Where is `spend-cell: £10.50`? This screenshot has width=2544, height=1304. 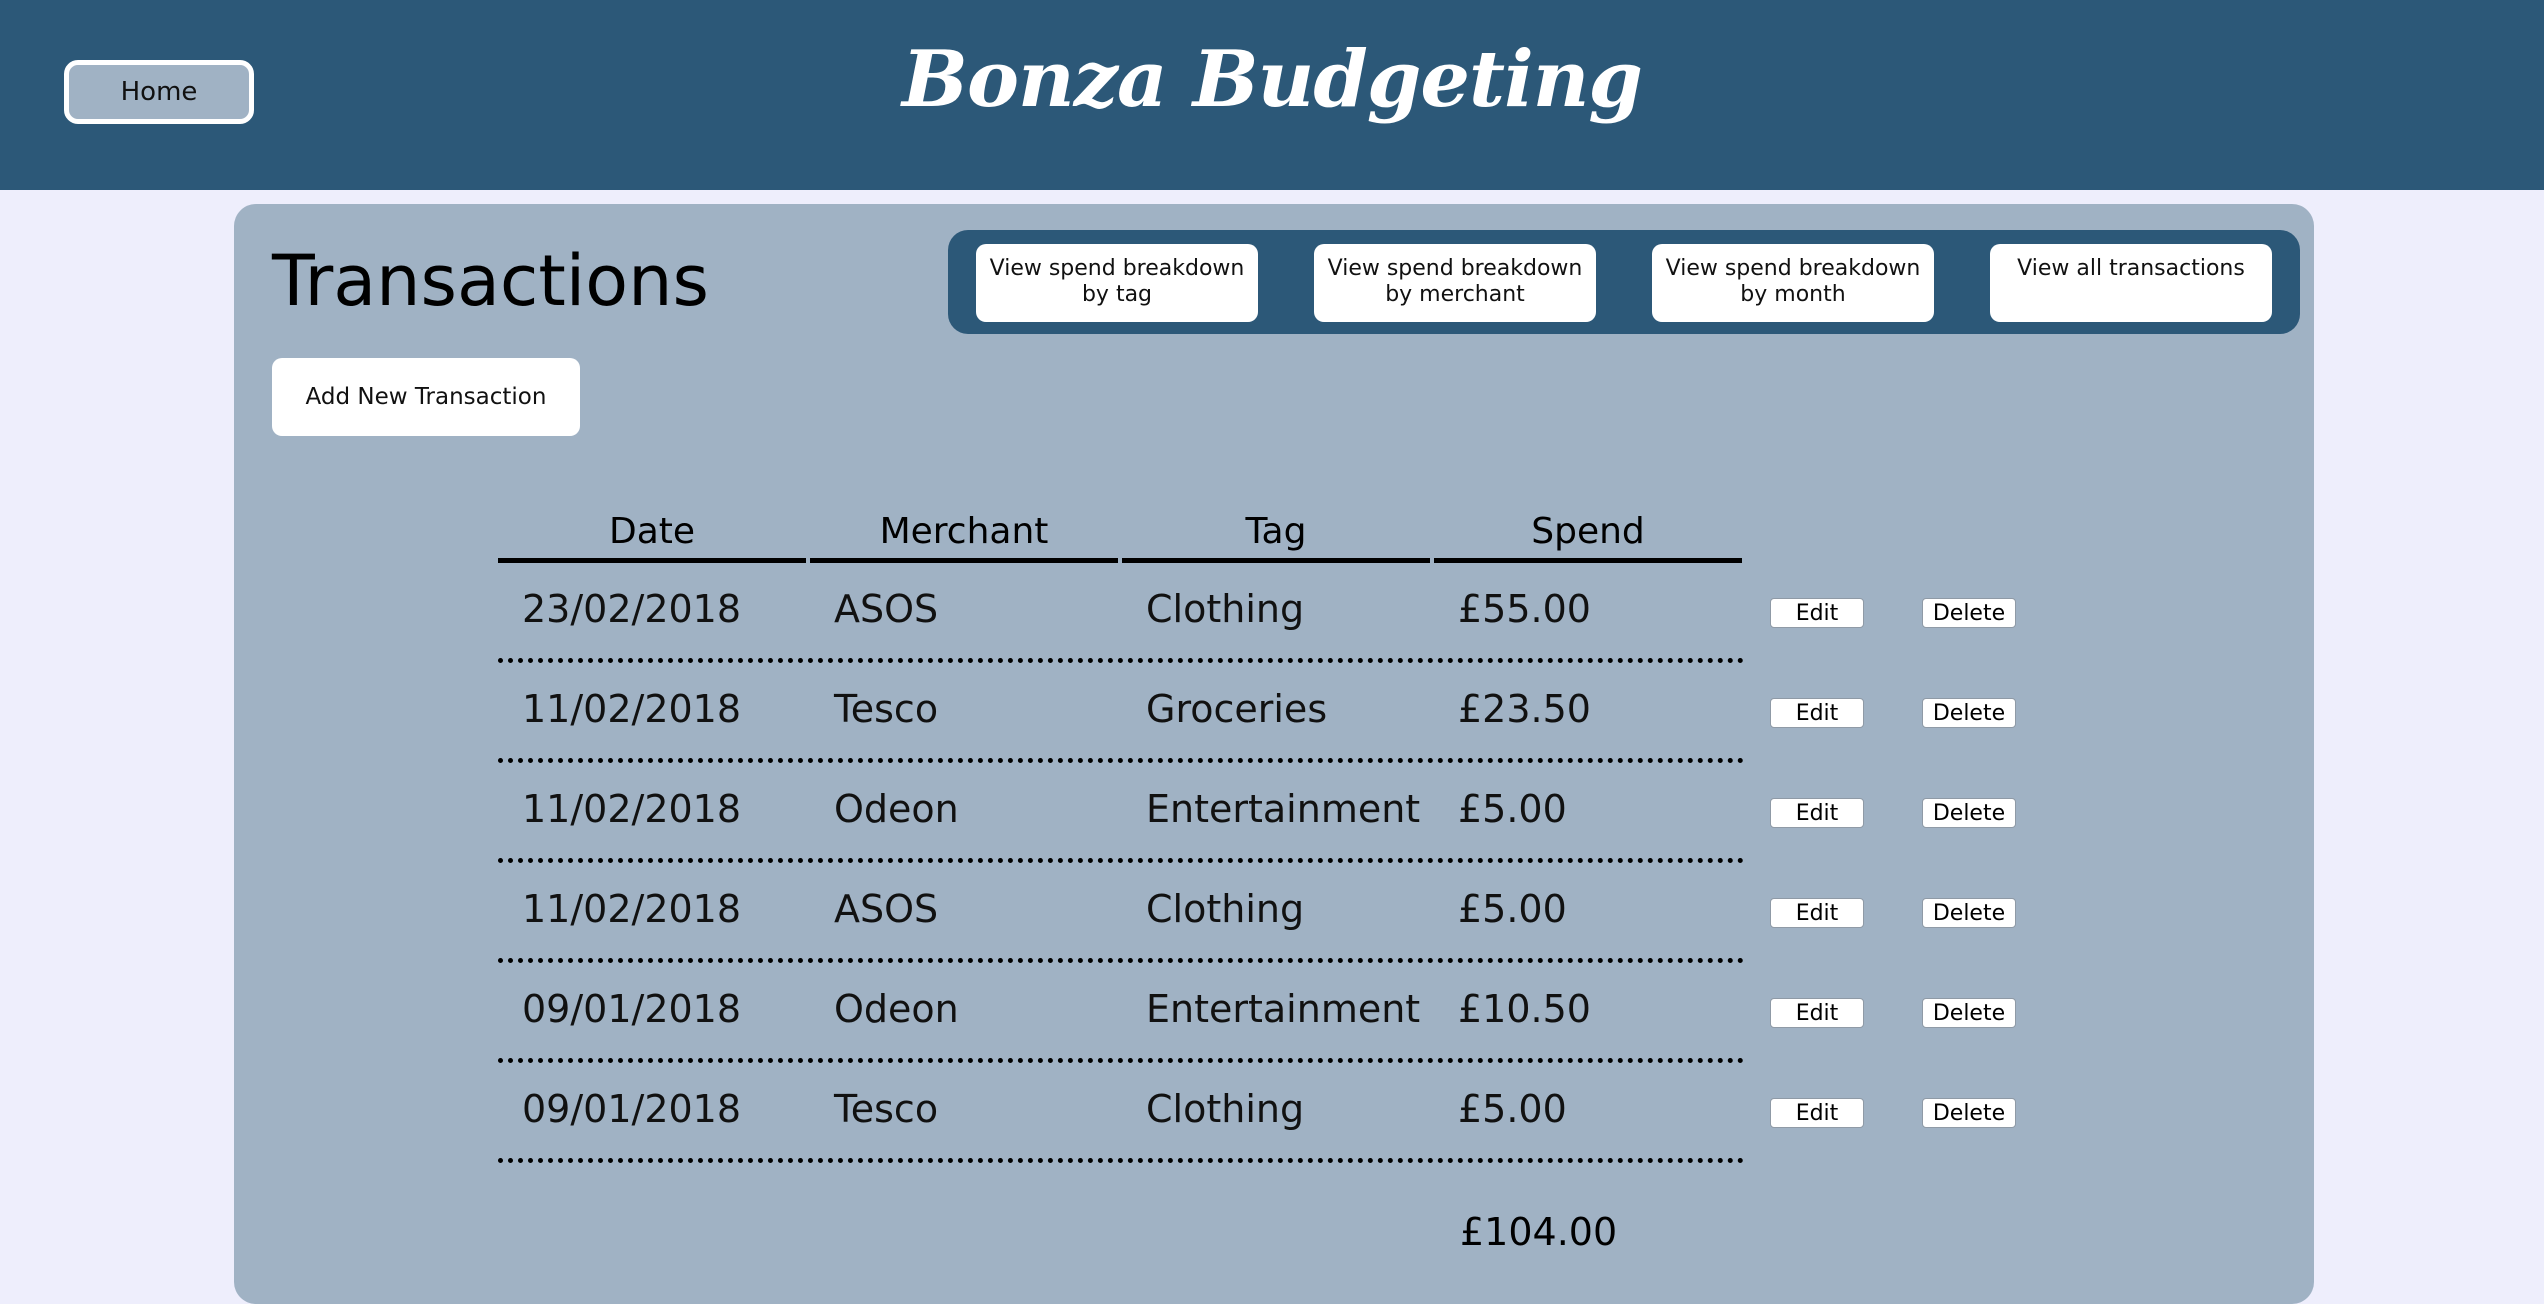
spend-cell: £10.50 is located at coordinates (1524, 1009).